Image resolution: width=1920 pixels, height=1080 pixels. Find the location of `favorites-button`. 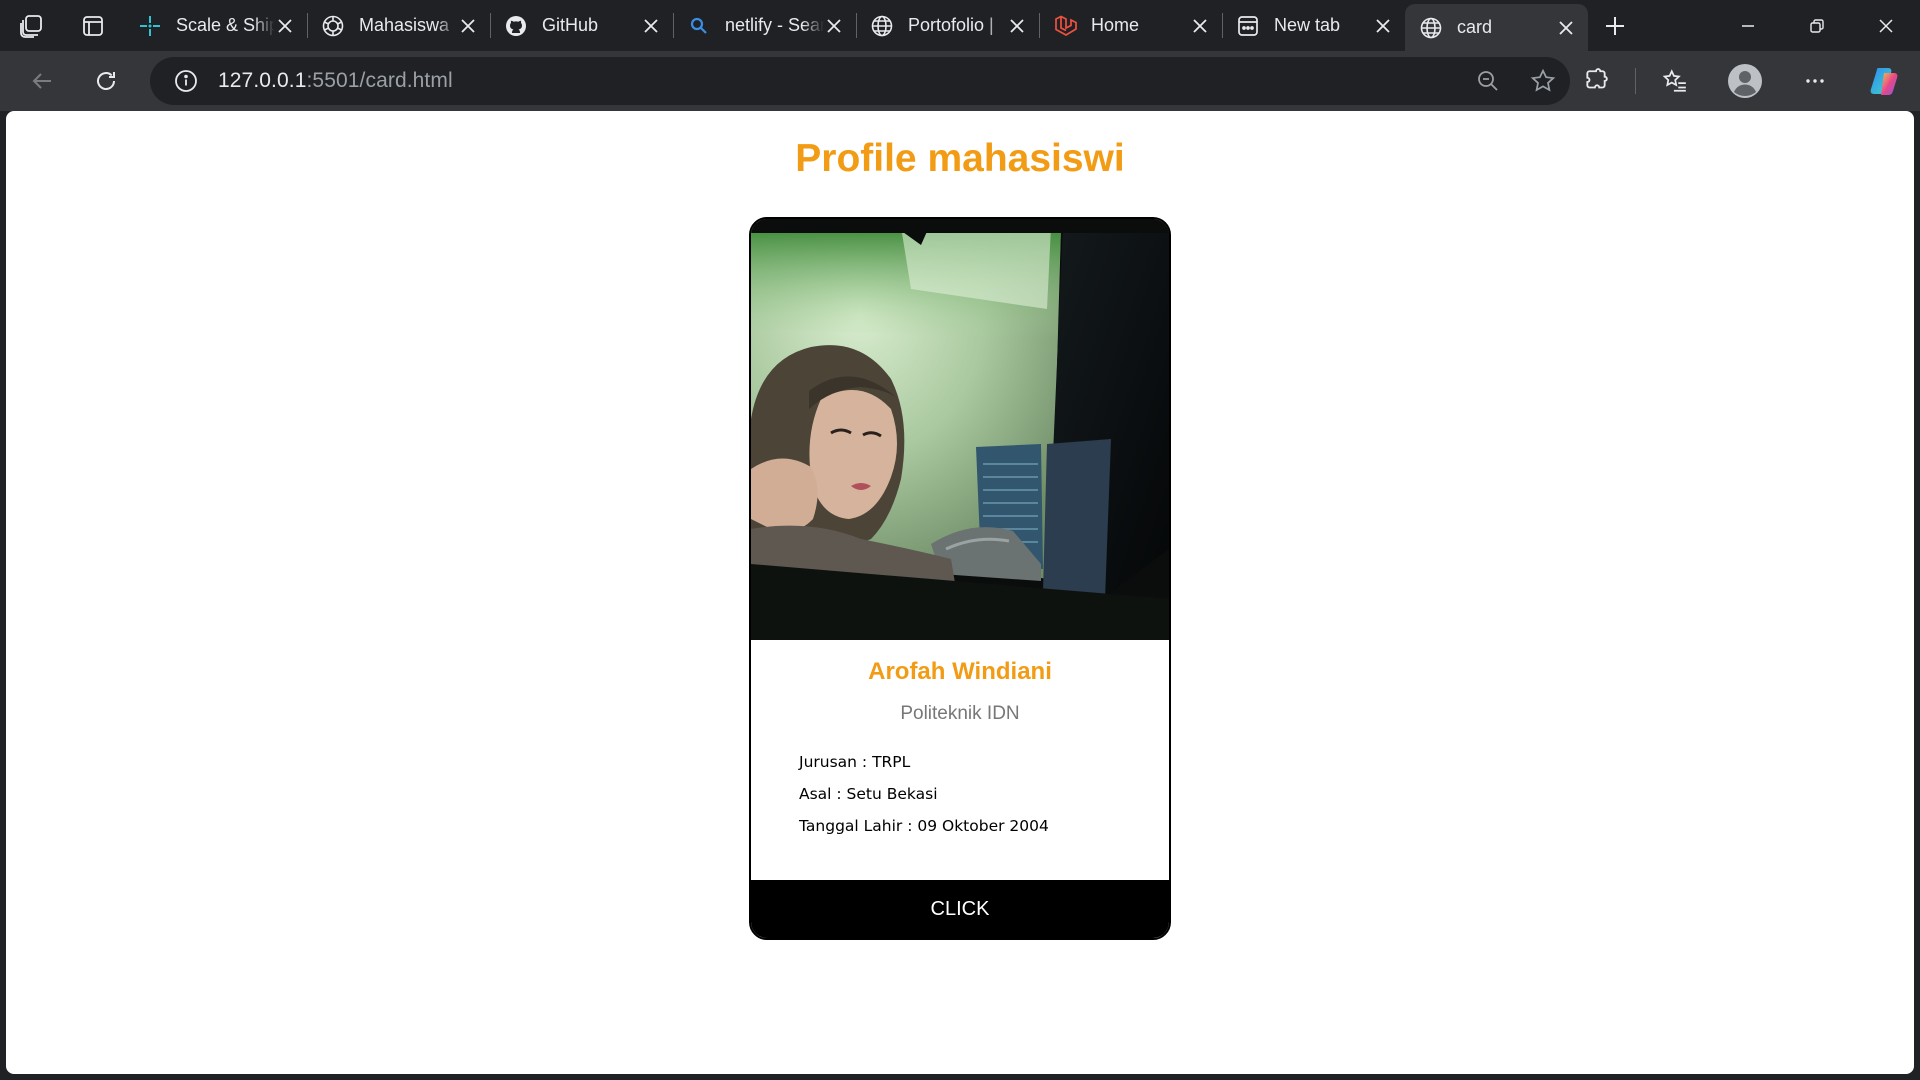

favorites-button is located at coordinates (1675, 81).